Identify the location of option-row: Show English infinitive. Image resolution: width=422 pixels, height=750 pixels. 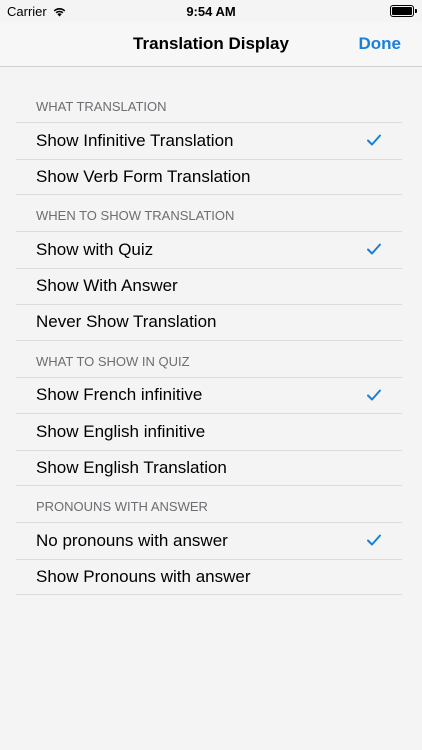
(209, 431).